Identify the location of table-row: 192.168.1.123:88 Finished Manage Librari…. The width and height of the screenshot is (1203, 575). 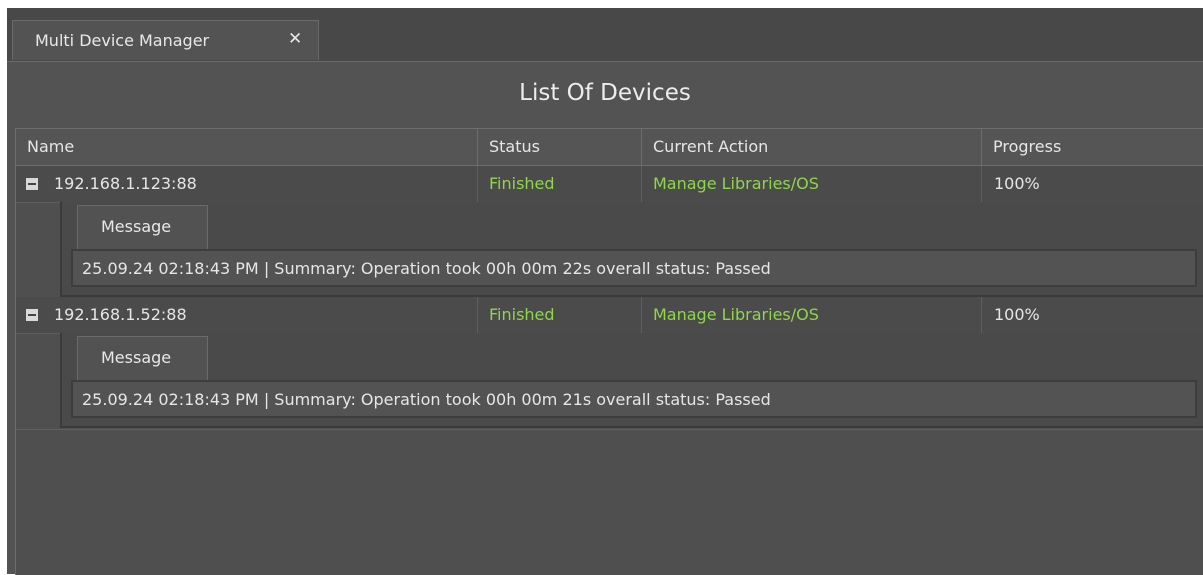
(609, 184).